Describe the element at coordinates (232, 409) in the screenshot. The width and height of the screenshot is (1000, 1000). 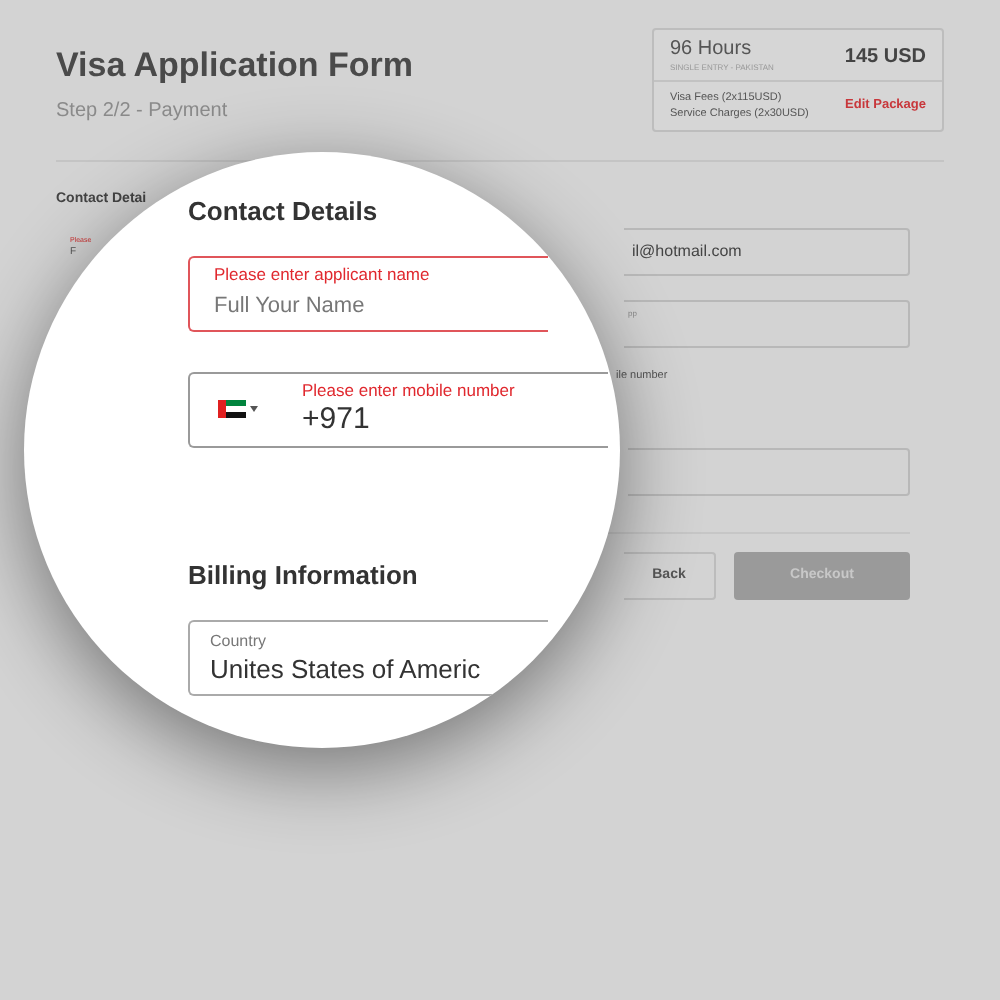
I see `flag-icon` at that location.